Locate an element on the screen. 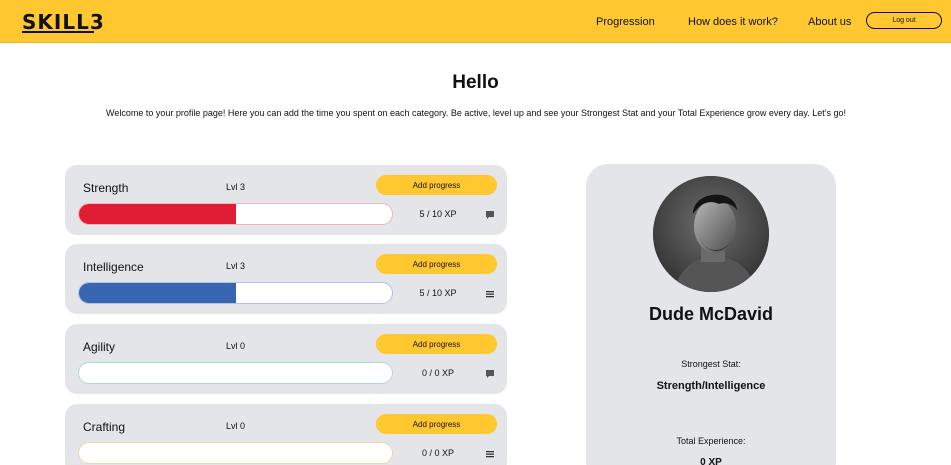 The image size is (951, 465). strongest-stat-value: Strength/Intelligence is located at coordinates (711, 386).